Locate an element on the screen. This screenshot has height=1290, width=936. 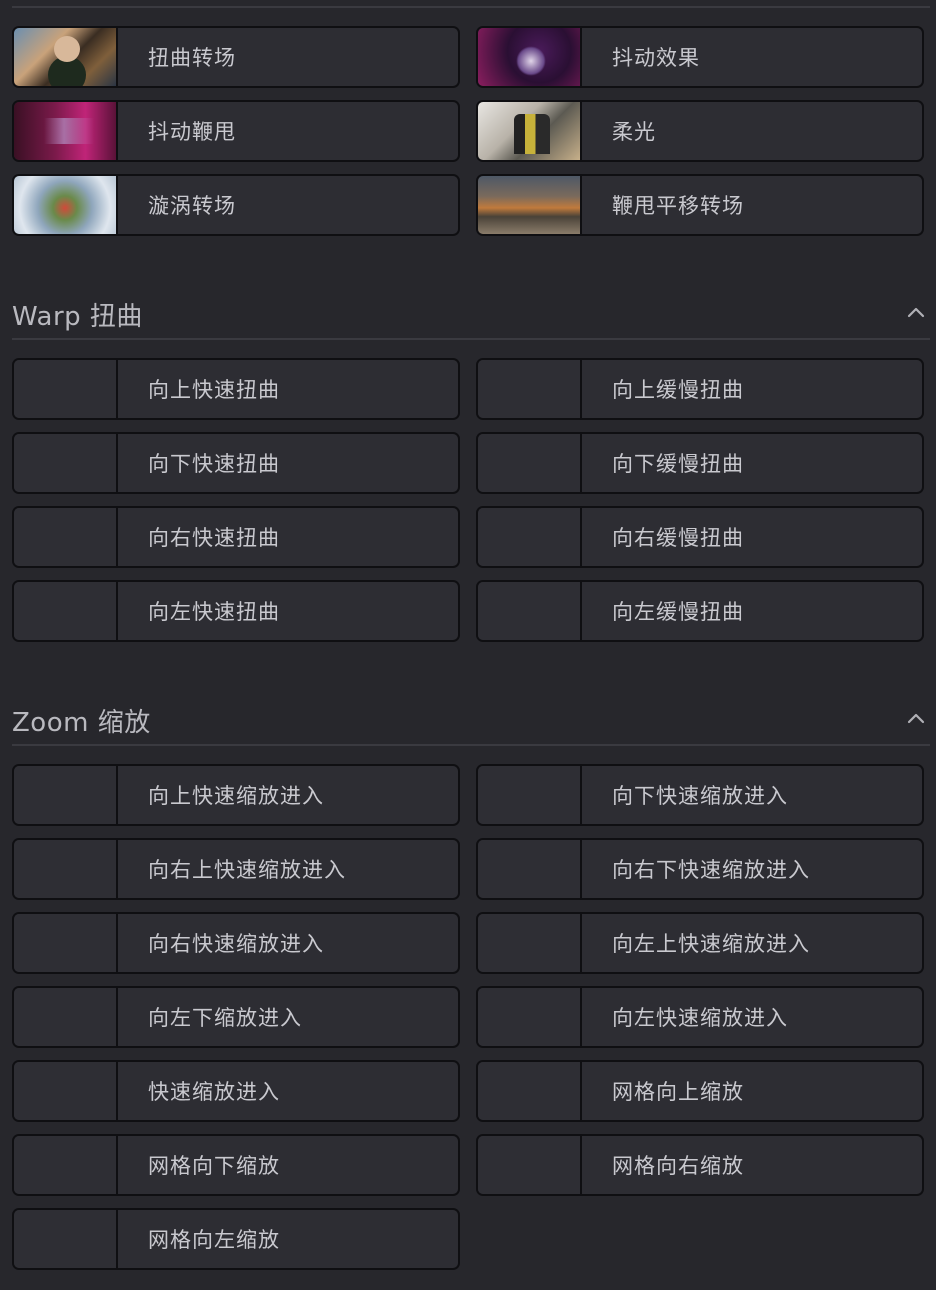
transition-label: 向左缓慢扭曲 is located at coordinates (678, 612).